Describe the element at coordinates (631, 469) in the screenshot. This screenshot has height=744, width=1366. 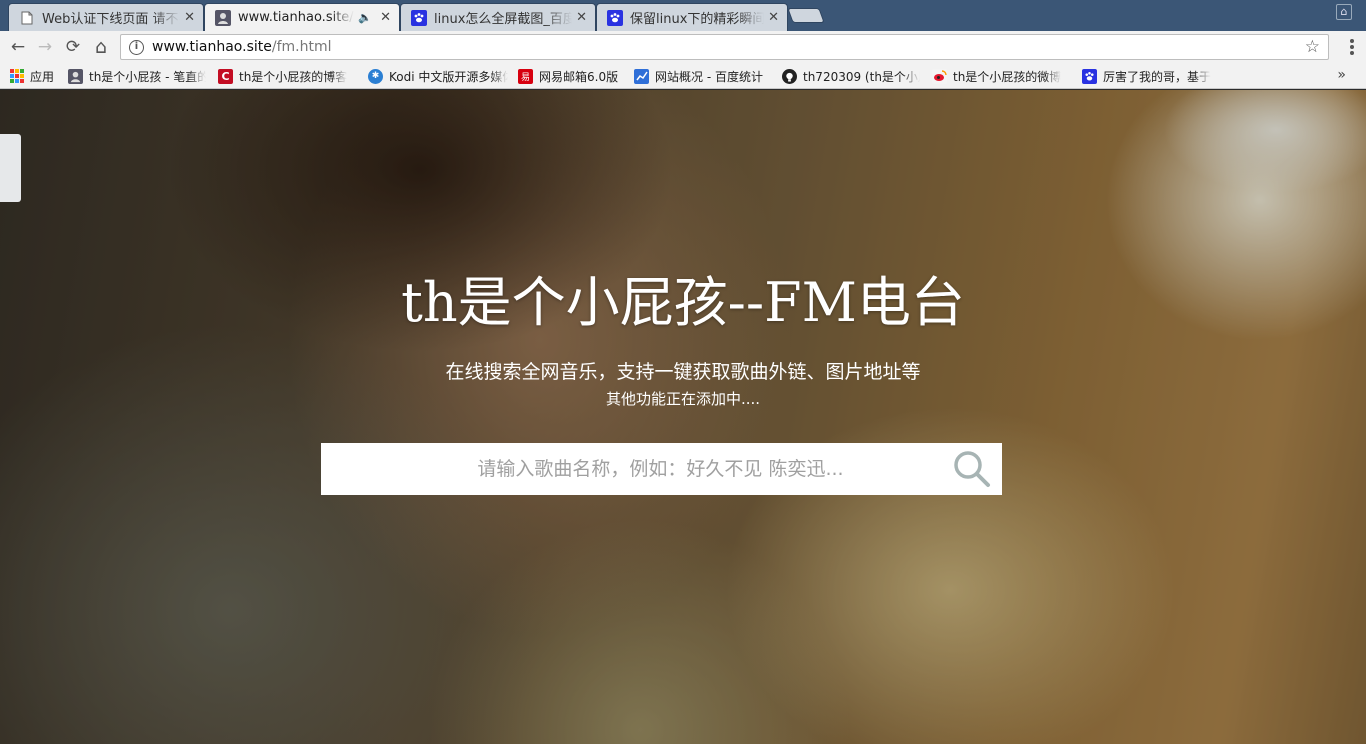
I see `search-input` at that location.